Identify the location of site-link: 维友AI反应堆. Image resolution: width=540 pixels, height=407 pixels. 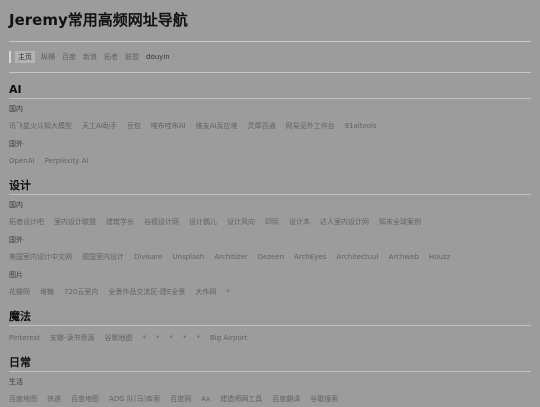
(217, 128).